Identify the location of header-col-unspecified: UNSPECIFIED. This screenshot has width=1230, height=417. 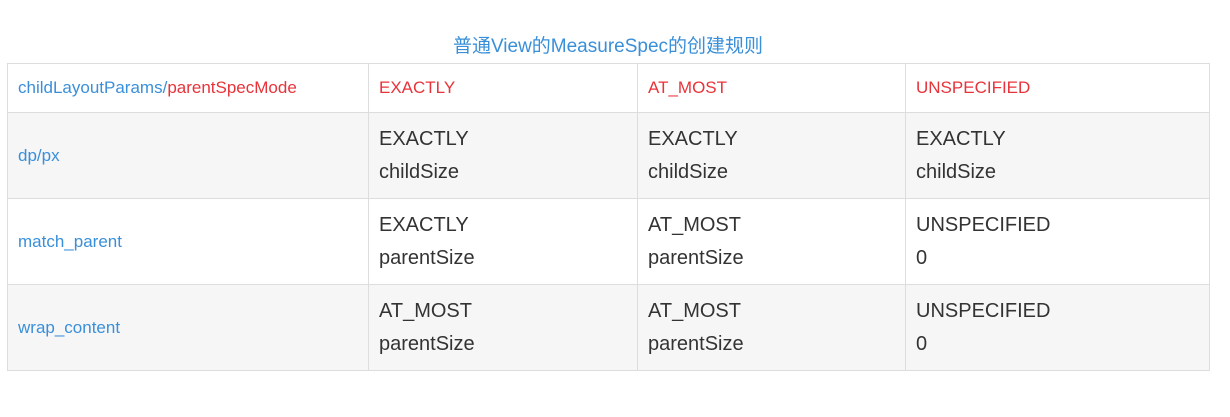
(1057, 88).